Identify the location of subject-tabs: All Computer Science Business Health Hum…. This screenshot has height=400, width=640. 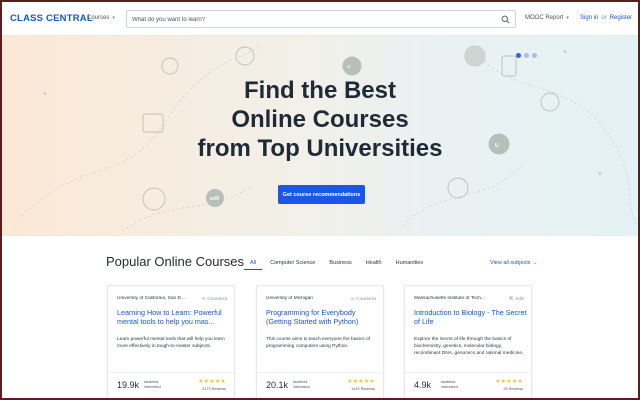
(337, 264).